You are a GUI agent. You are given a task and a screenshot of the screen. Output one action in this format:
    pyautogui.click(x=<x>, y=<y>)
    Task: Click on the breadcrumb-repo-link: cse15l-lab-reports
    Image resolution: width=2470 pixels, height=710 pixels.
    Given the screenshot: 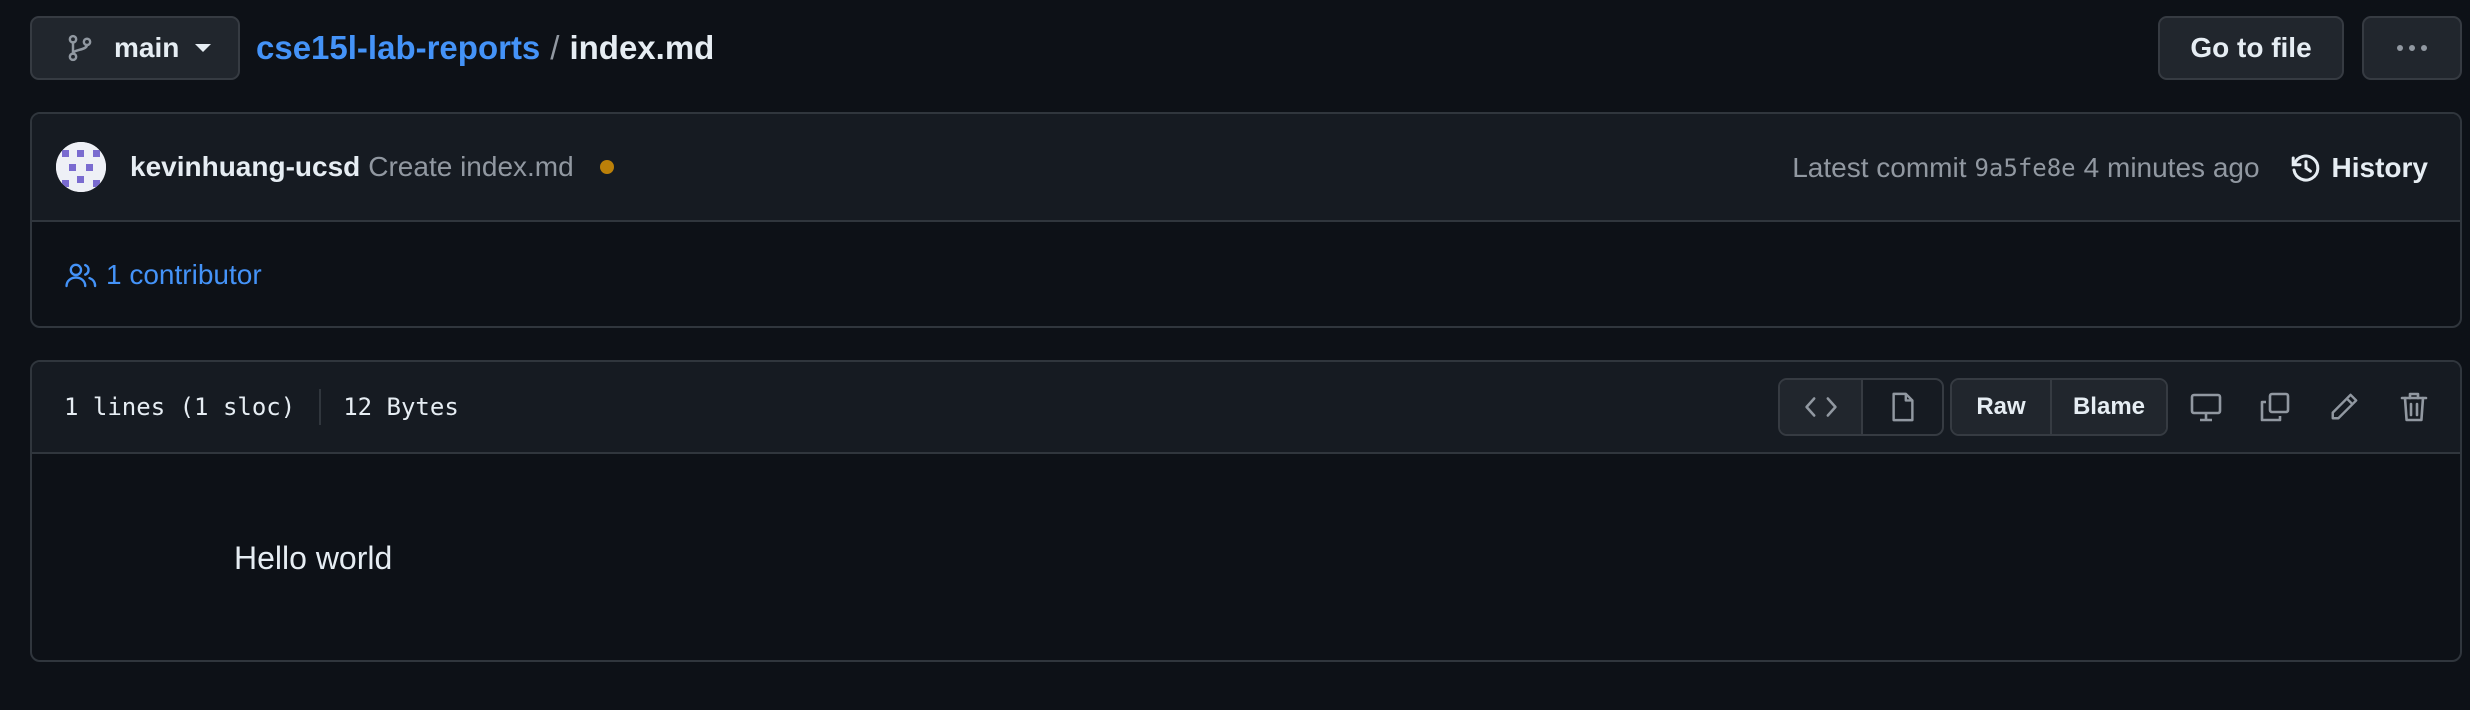 What is the action you would take?
    pyautogui.click(x=398, y=48)
    